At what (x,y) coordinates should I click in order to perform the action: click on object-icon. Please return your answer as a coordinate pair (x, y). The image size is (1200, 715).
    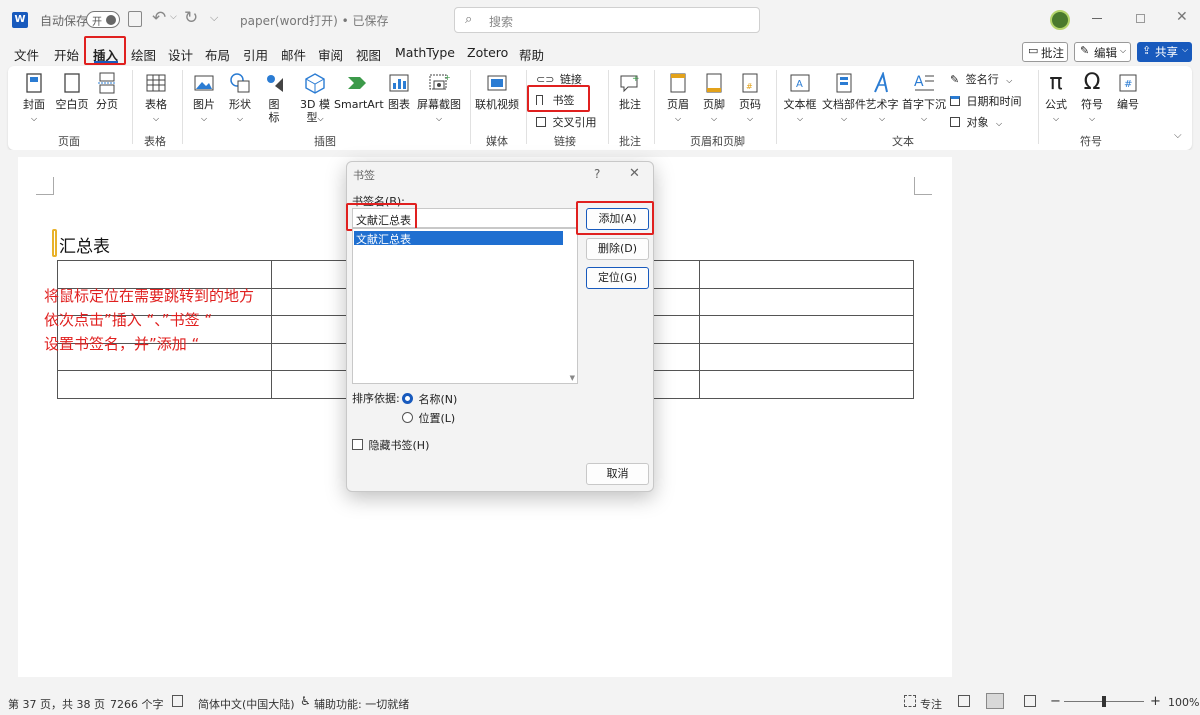
    Looking at the image, I should click on (955, 122).